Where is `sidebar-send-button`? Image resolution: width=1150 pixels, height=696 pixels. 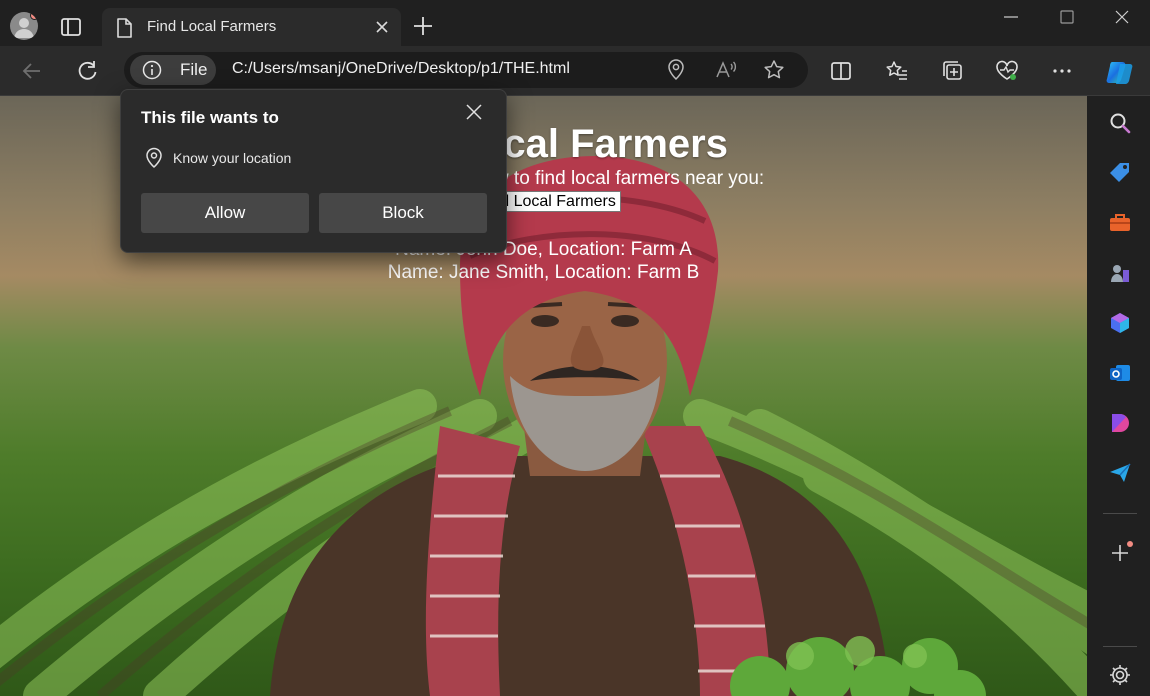 sidebar-send-button is located at coordinates (1120, 473).